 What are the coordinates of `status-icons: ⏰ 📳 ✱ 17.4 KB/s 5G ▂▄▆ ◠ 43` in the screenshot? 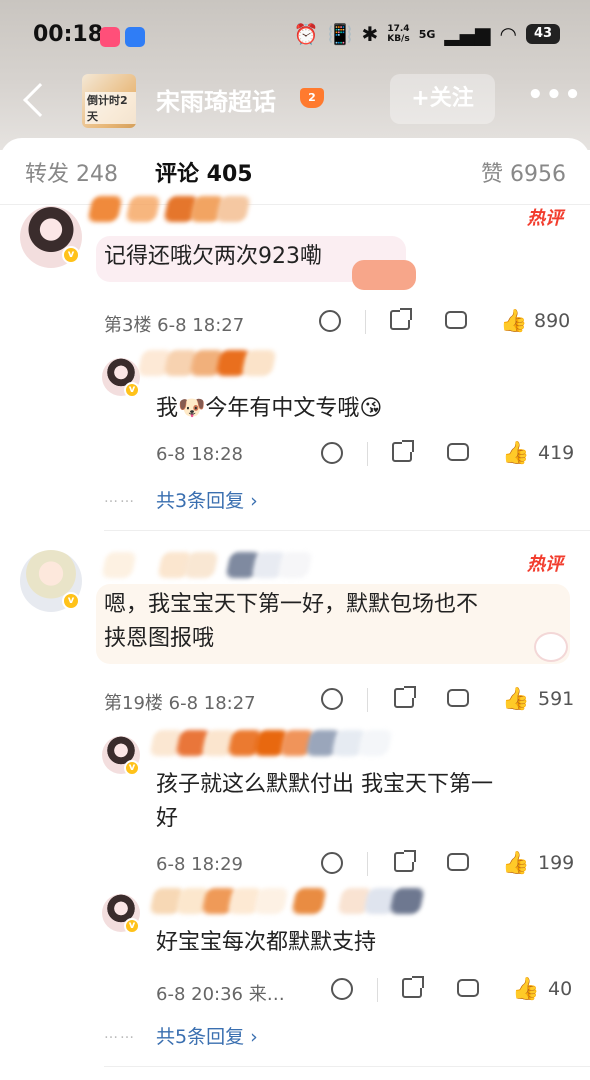 It's located at (427, 34).